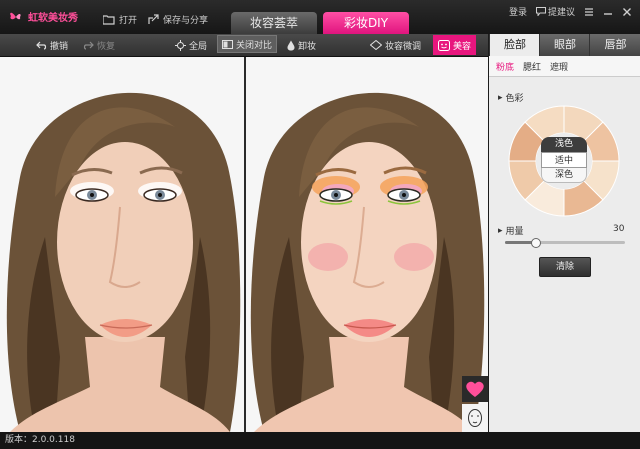  Describe the element at coordinates (514, 232) in the screenshot. I see `amount-label: 用量` at that location.